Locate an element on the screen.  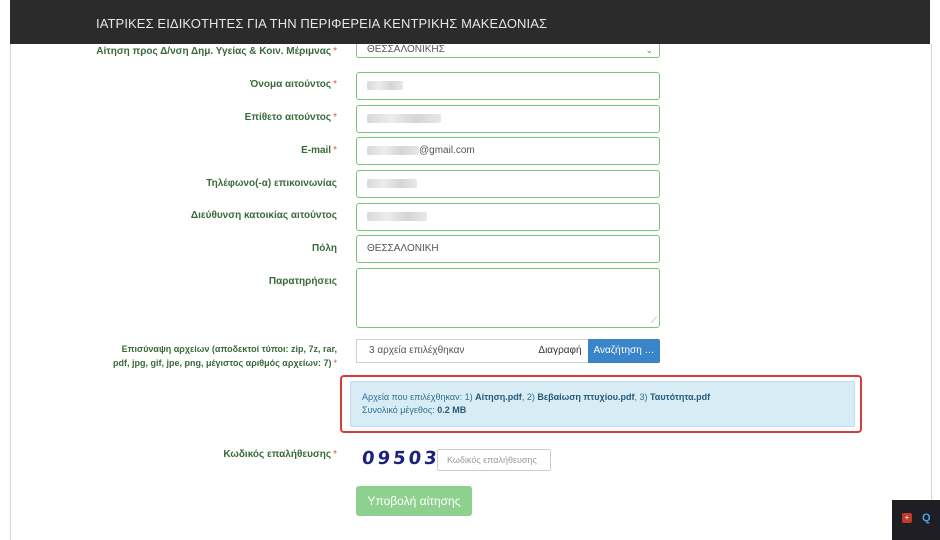
captcha-input: Κωδικός επαλήθευσης is located at coordinates (494, 460).